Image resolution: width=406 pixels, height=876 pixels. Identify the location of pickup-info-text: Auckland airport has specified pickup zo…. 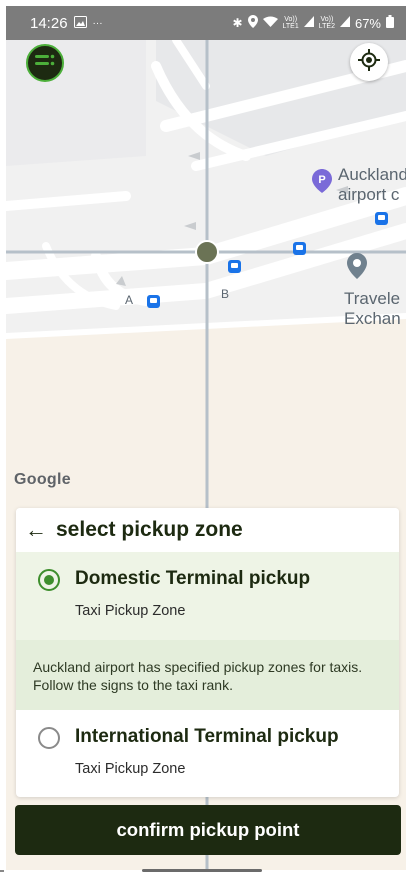
(207, 675).